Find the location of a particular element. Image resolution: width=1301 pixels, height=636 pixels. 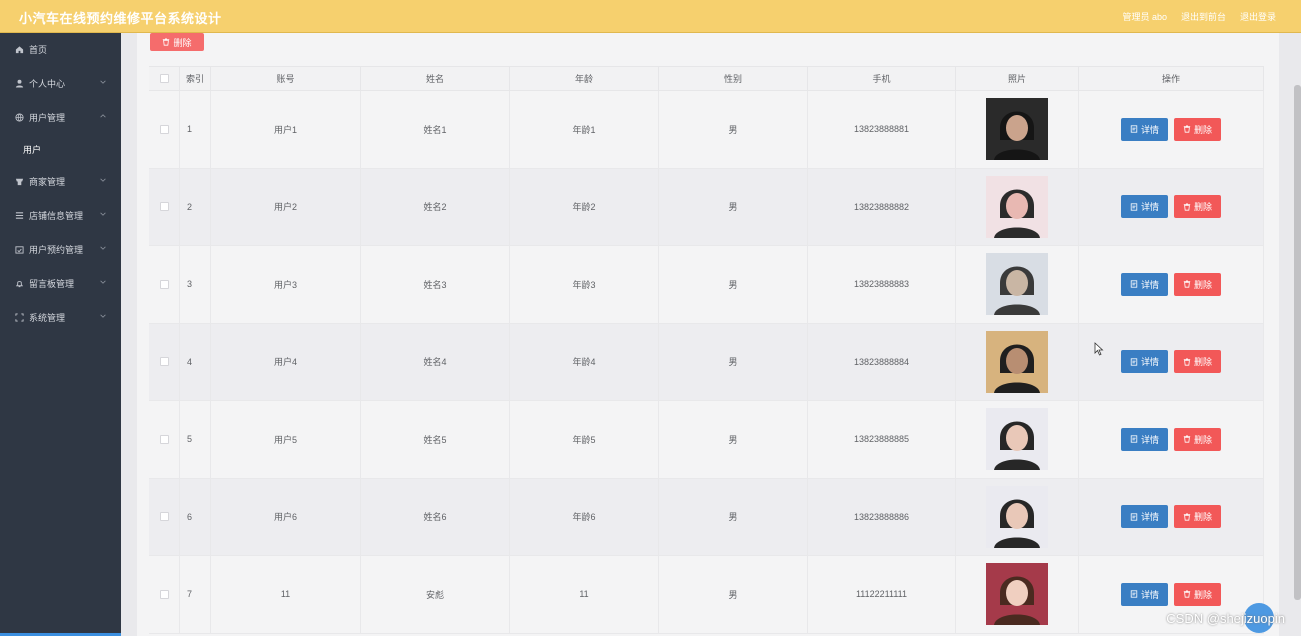

table-row: 1 用户1 姓名1 年龄1 男 13823888881 详情 删除 is located at coordinates (706, 130).